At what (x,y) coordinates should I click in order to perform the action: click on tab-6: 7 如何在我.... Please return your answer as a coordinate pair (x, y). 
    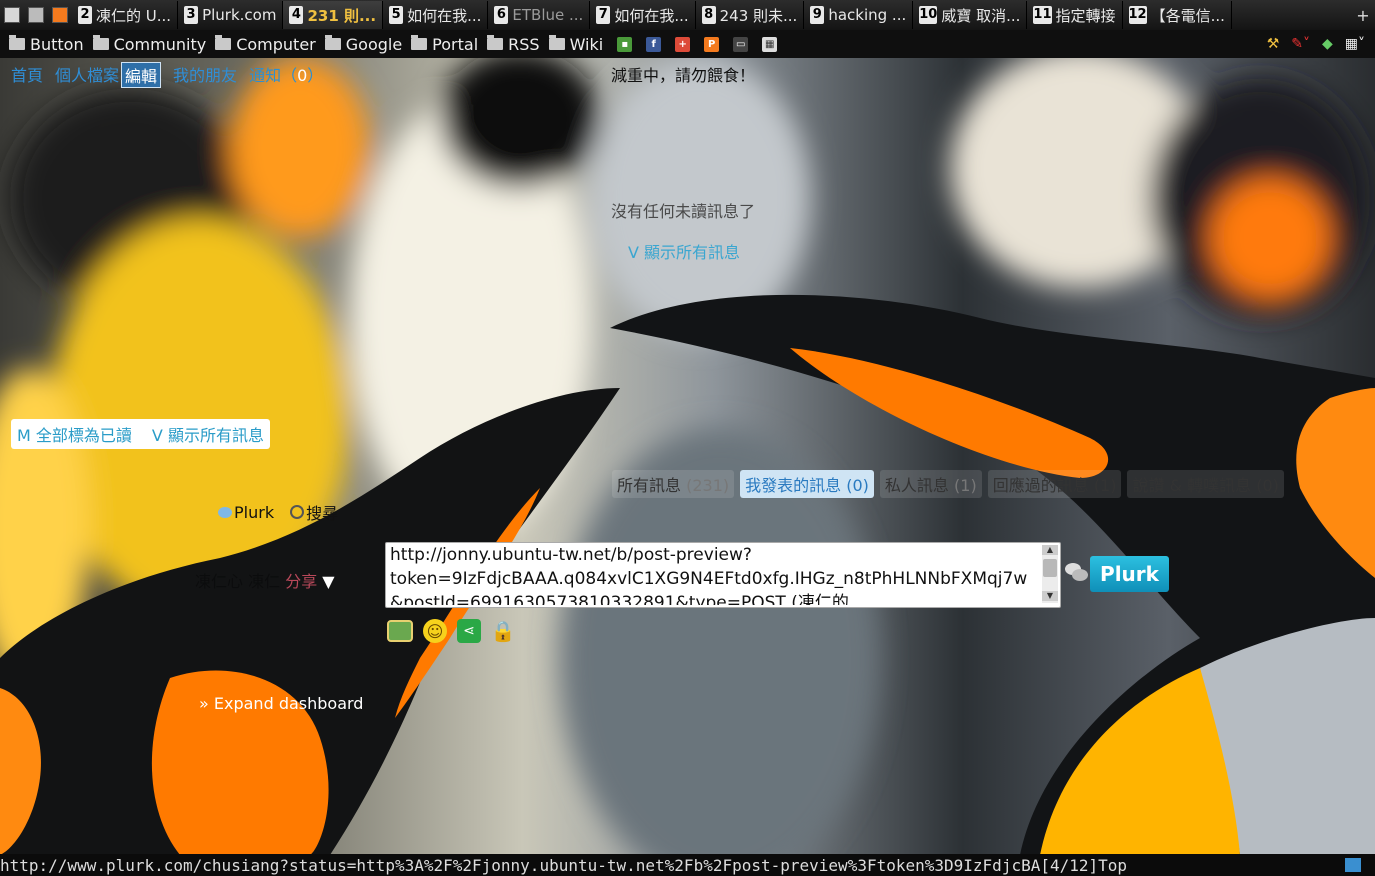
    Looking at the image, I should click on (643, 15).